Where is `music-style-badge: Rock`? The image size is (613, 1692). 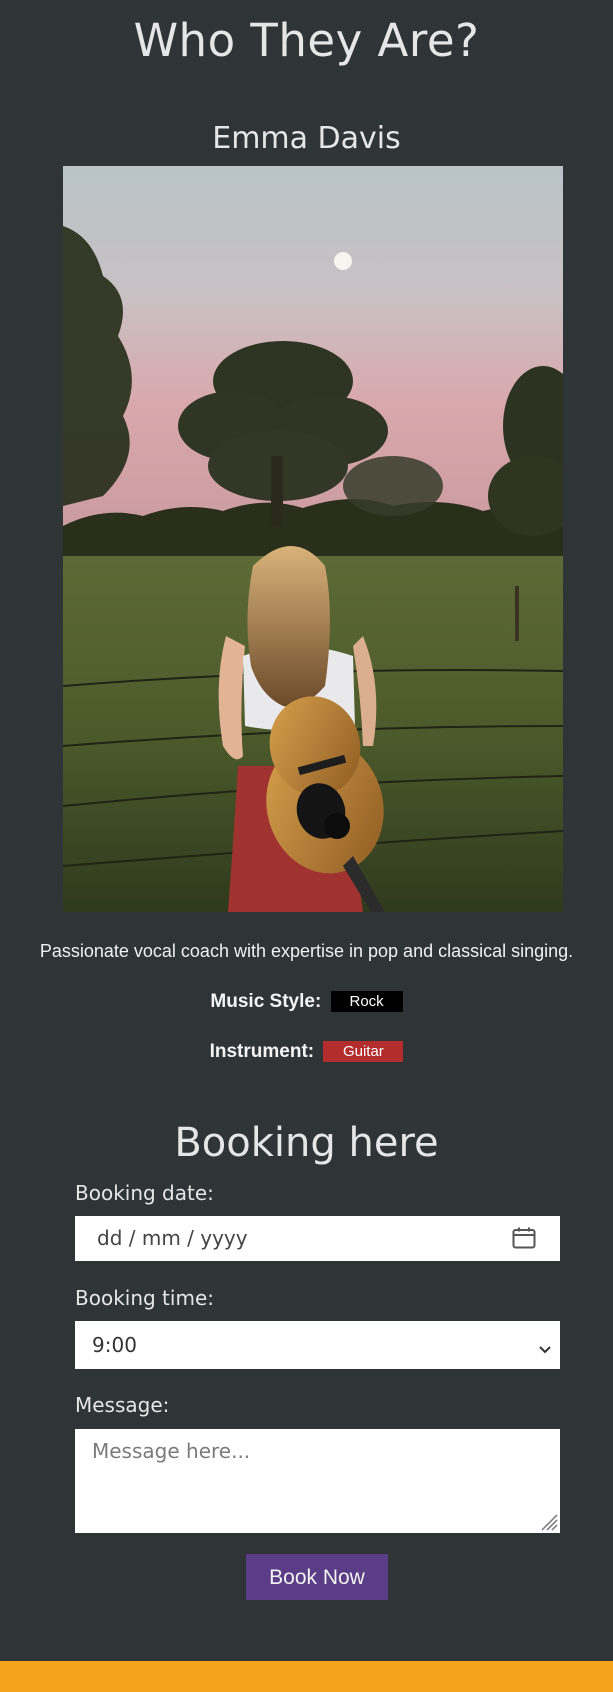 music-style-badge: Rock is located at coordinates (366, 1002).